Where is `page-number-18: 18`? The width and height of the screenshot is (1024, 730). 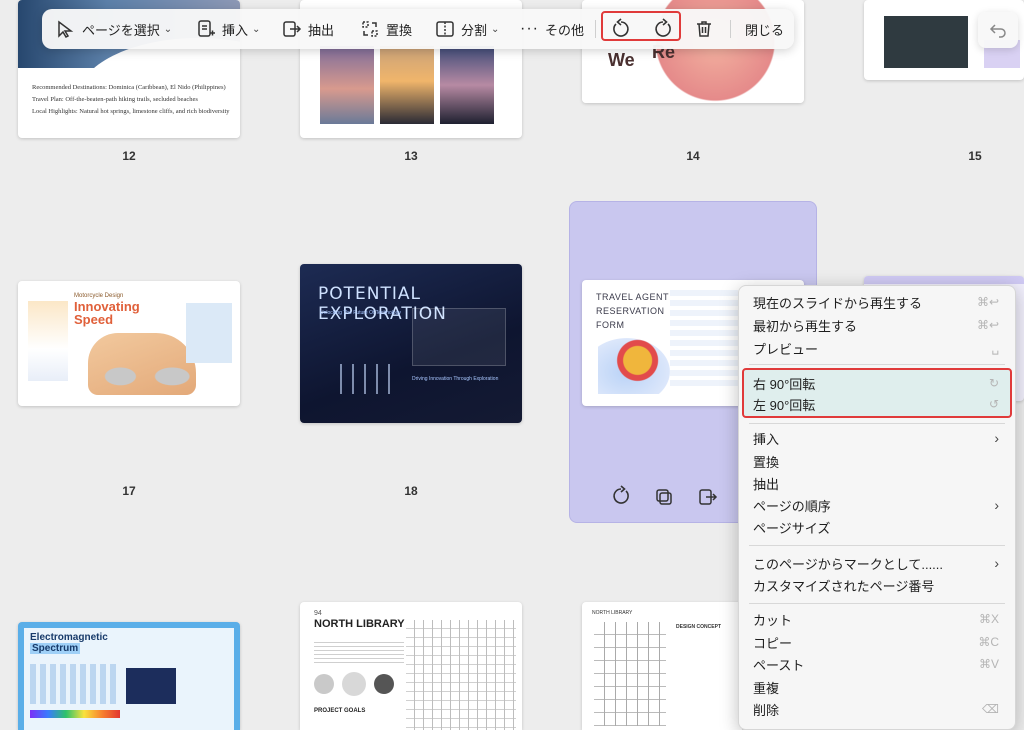 page-number-18: 18 is located at coordinates (411, 491).